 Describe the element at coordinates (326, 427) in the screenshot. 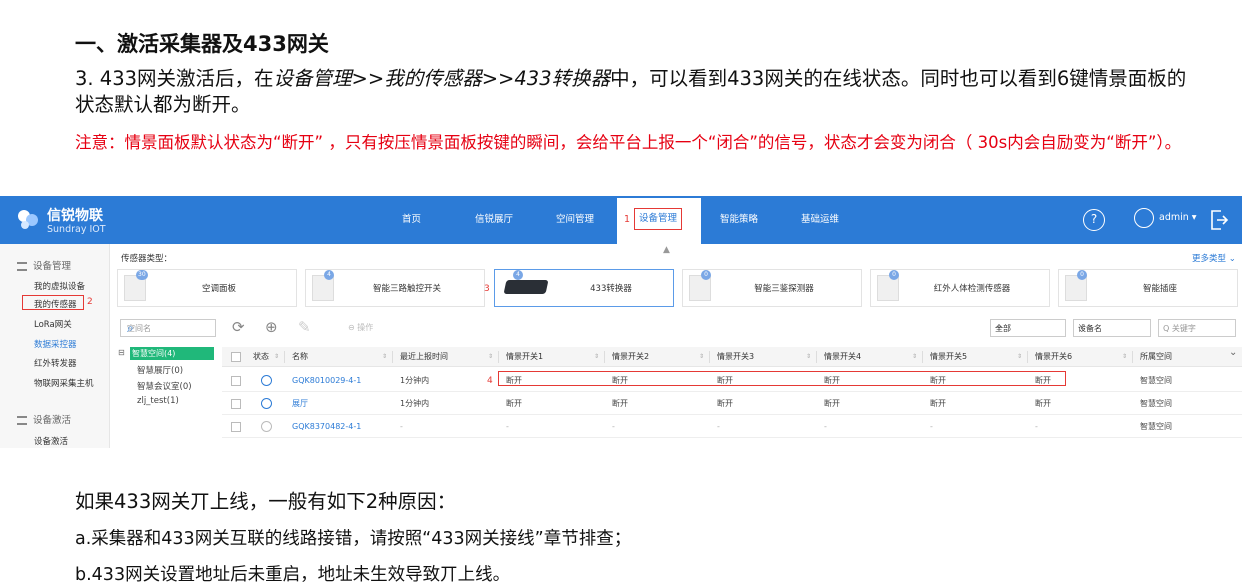

I see `device-name-link: GQK8370482-4-1` at that location.